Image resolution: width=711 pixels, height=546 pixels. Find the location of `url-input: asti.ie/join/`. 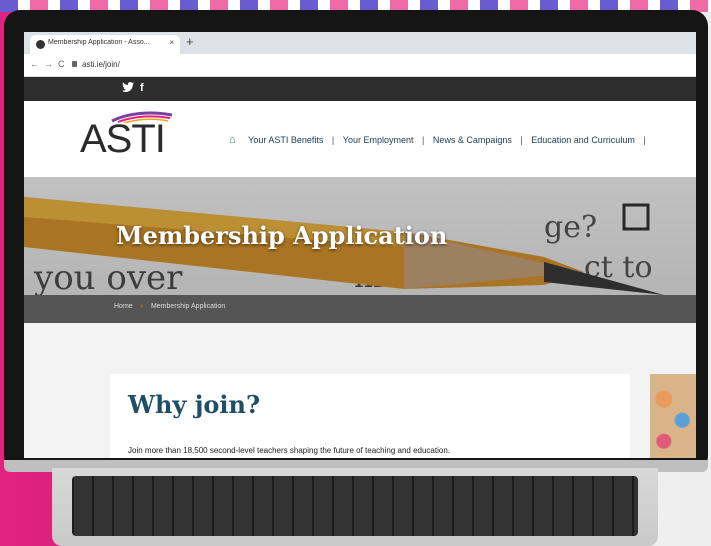

url-input: asti.ie/join/ is located at coordinates (101, 64).